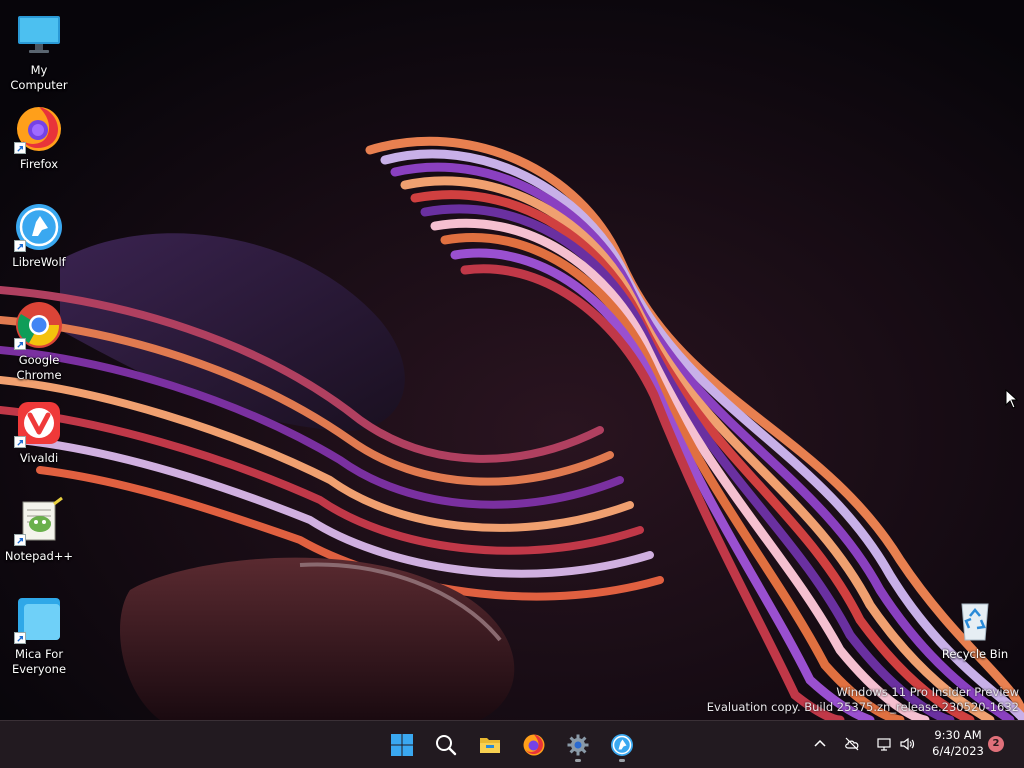  What do you see at coordinates (39, 619) in the screenshot?
I see `mica-icon` at bounding box center [39, 619].